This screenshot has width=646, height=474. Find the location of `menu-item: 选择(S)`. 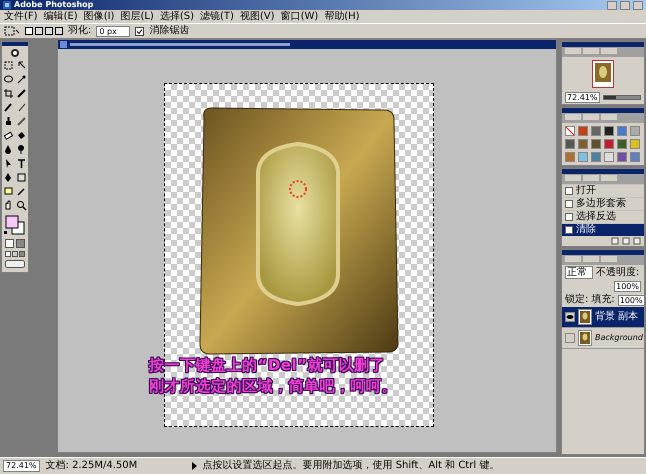

menu-item: 选择(S) is located at coordinates (177, 16).